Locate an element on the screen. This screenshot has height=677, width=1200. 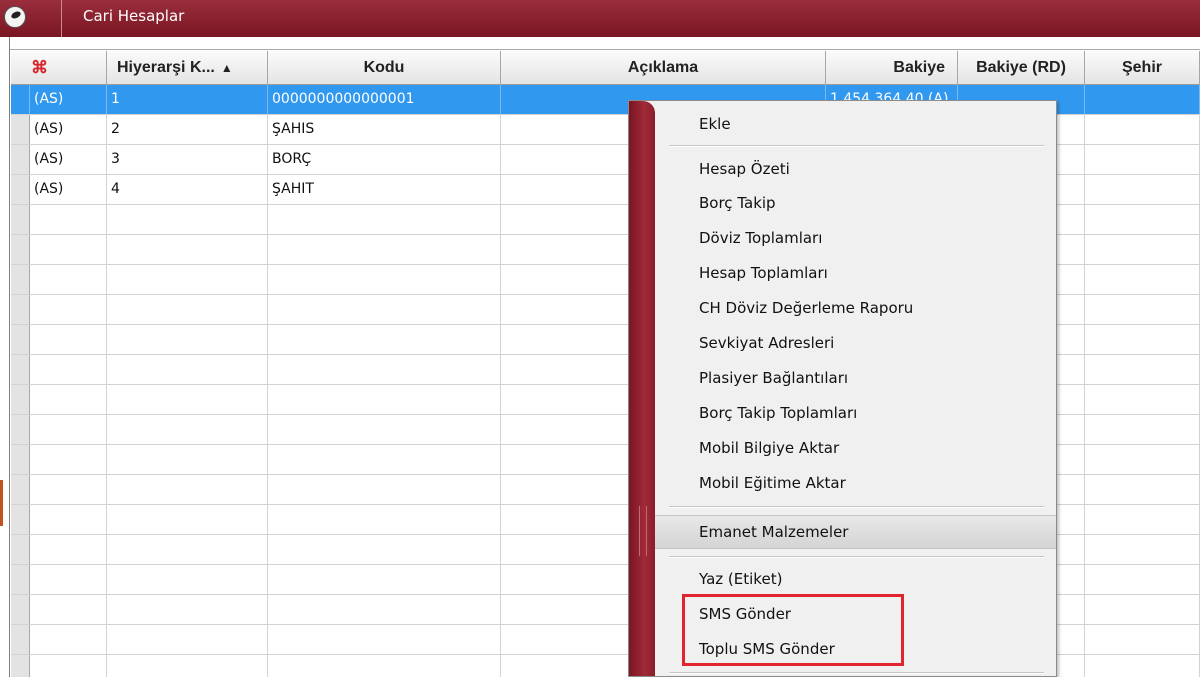
menu-item-ch-doviz-degerleme-raporu: CH Döviz Değerleme Raporu is located at coordinates (855, 308).